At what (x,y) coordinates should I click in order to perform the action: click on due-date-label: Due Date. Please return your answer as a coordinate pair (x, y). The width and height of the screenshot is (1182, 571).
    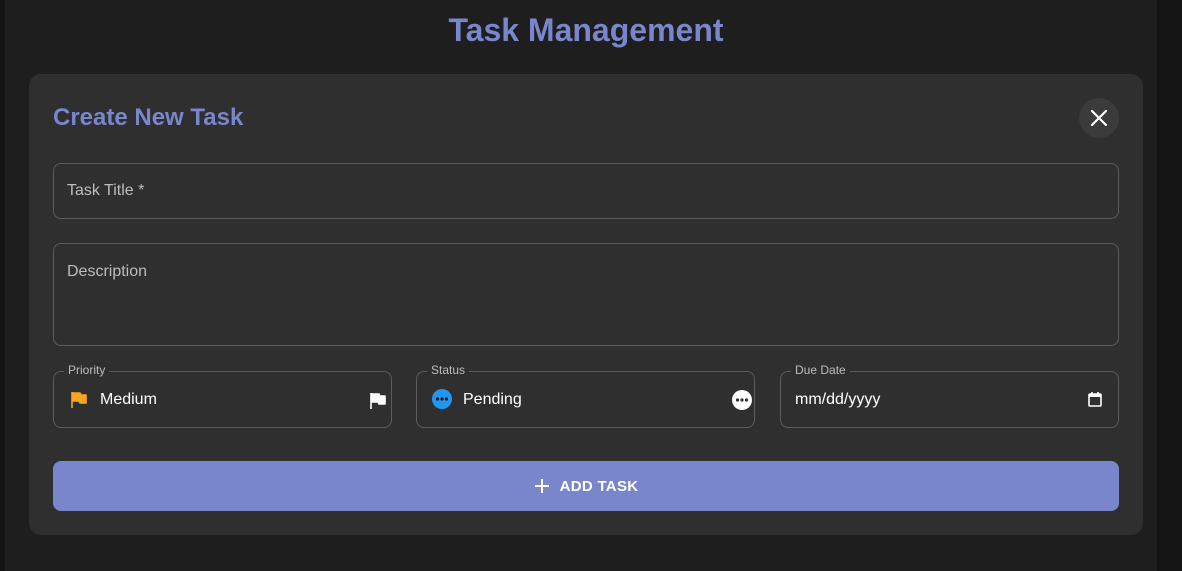
    Looking at the image, I should click on (820, 370).